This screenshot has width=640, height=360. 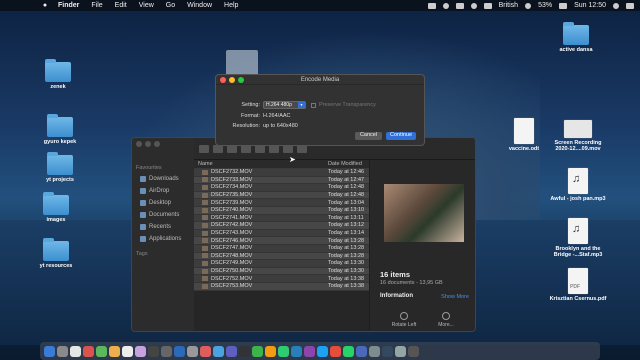 I want to click on trash-dock-icon, so click(x=413, y=351).